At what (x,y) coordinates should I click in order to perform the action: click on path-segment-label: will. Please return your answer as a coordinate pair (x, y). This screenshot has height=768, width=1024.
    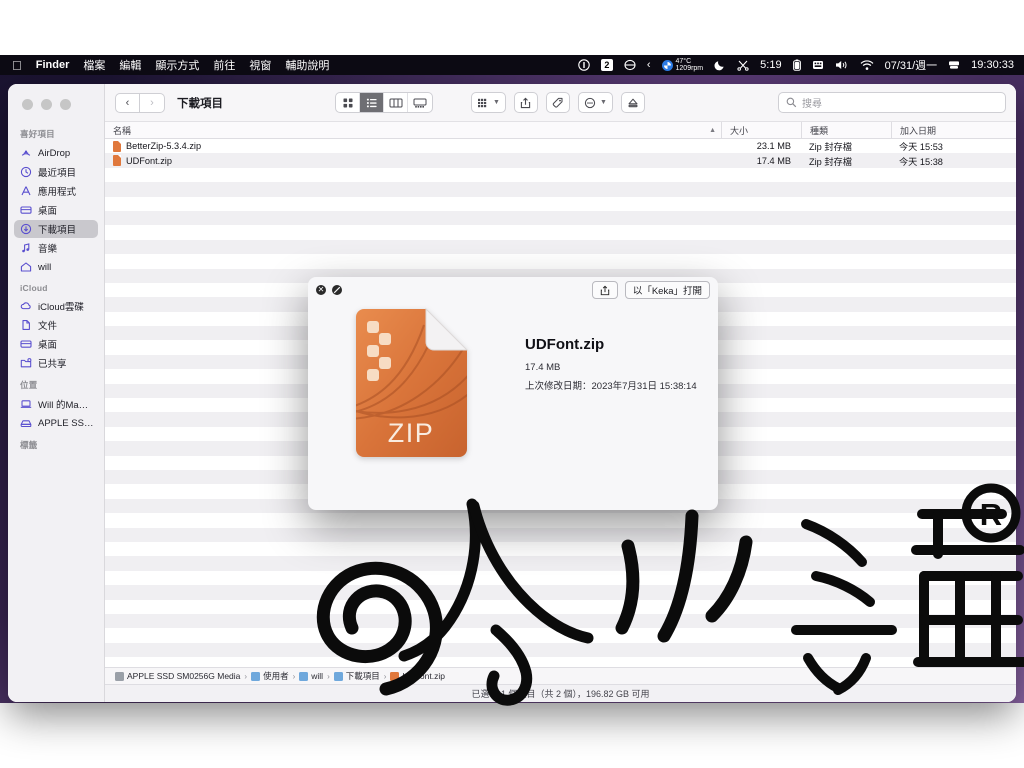
    Looking at the image, I should click on (317, 676).